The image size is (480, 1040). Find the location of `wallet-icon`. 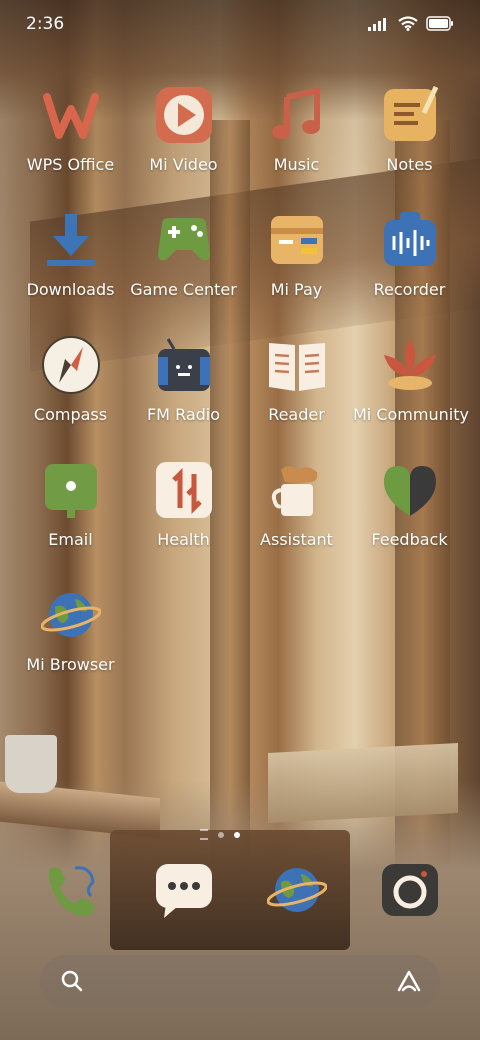

wallet-icon is located at coordinates (297, 240).